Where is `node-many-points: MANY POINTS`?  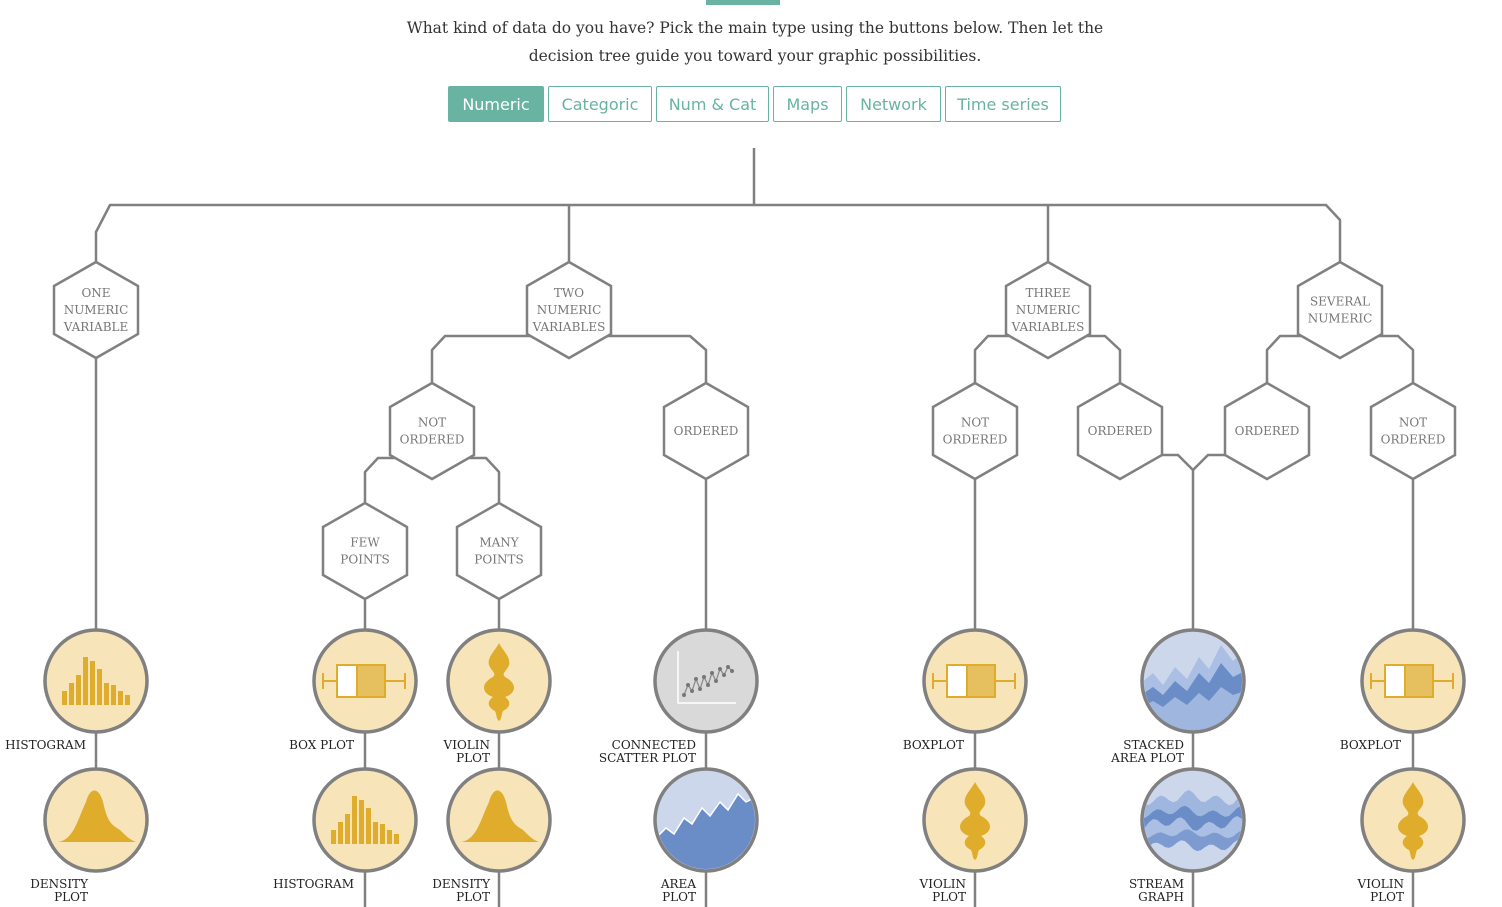
node-many-points: MANY POINTS is located at coordinates (499, 551).